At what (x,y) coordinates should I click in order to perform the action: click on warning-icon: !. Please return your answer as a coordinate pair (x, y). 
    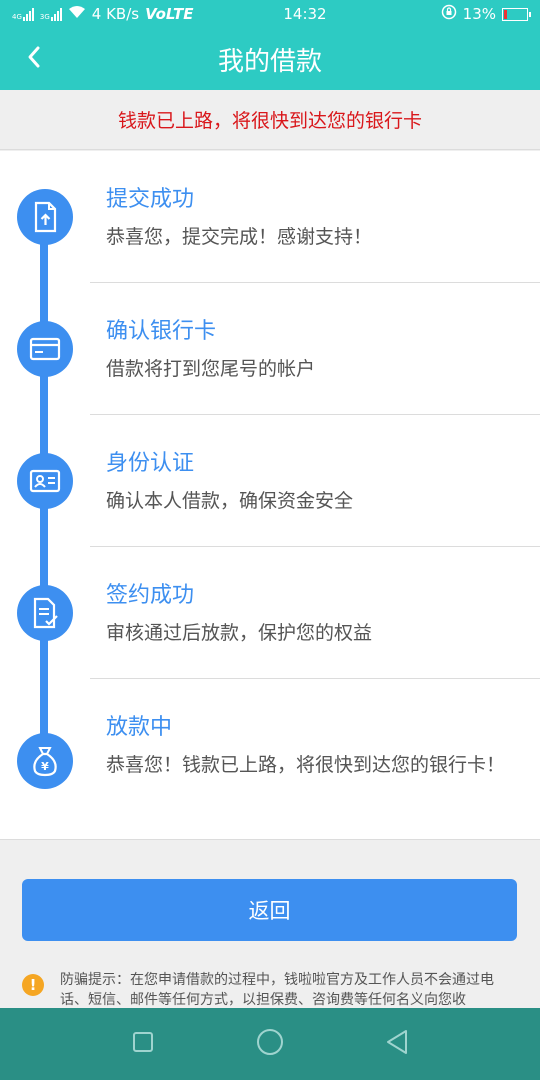
    Looking at the image, I should click on (33, 985).